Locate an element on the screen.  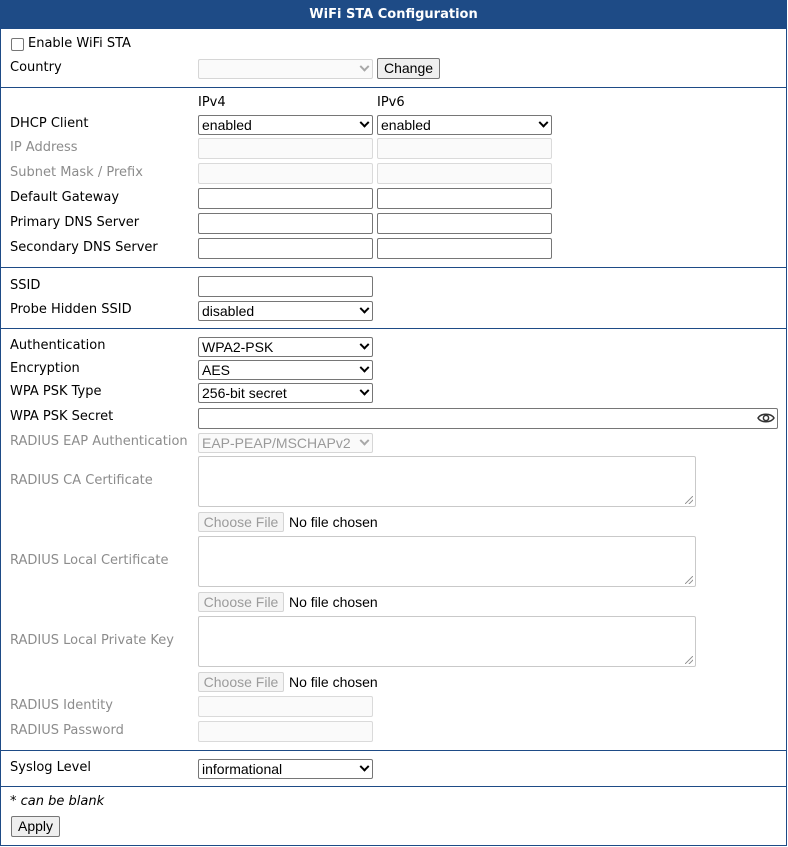
enable-wifi-sta-label: Enable WiFi STA is located at coordinates (79, 43).